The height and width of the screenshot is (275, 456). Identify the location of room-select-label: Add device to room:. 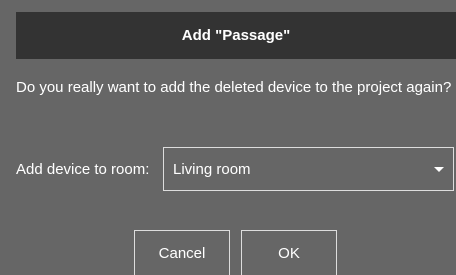
(83, 169).